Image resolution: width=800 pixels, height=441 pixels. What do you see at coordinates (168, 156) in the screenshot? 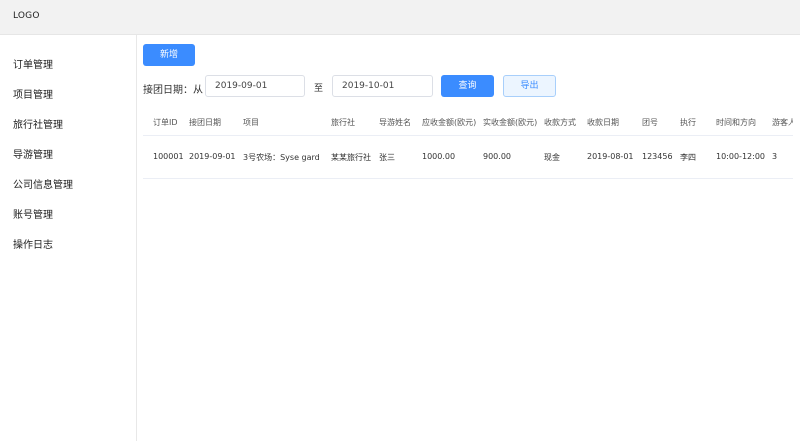
I see `cell-order-id: 100001` at bounding box center [168, 156].